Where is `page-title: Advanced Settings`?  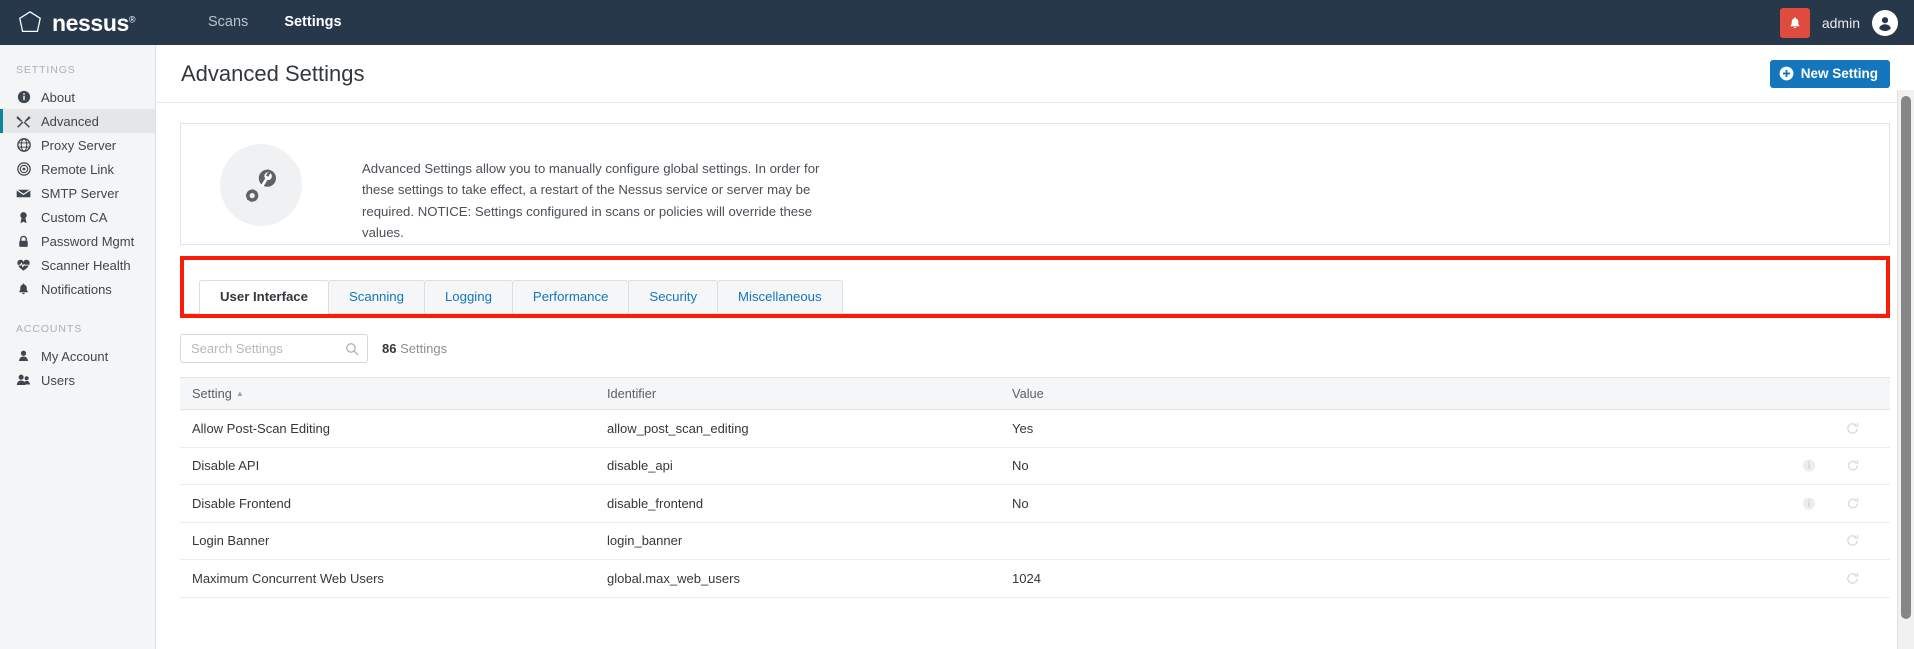
page-title: Advanced Settings is located at coordinates (273, 73).